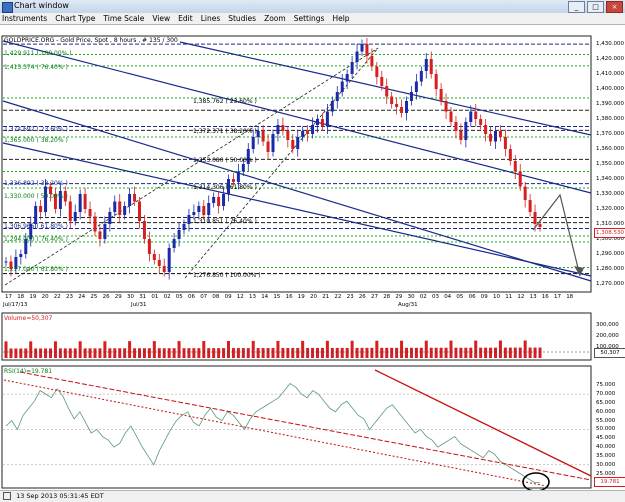 This screenshot has width=625, height=502. What do you see at coordinates (610, 134) in the screenshot?
I see `price-tick-label: 1,370.000` at bounding box center [610, 134].